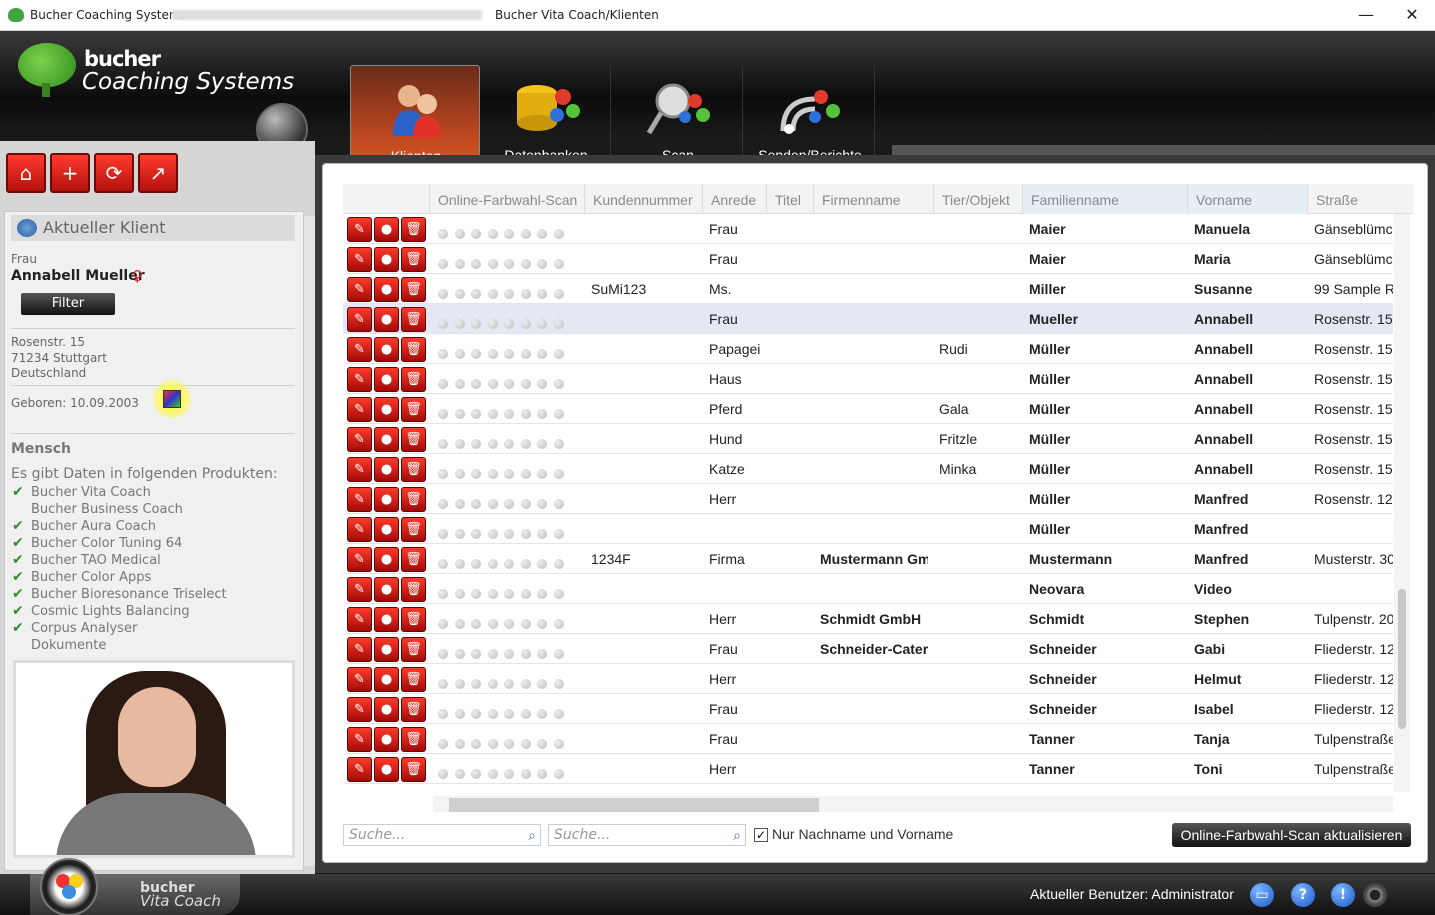  I want to click on product-item: Bucher TAO Medical, so click(96, 560).